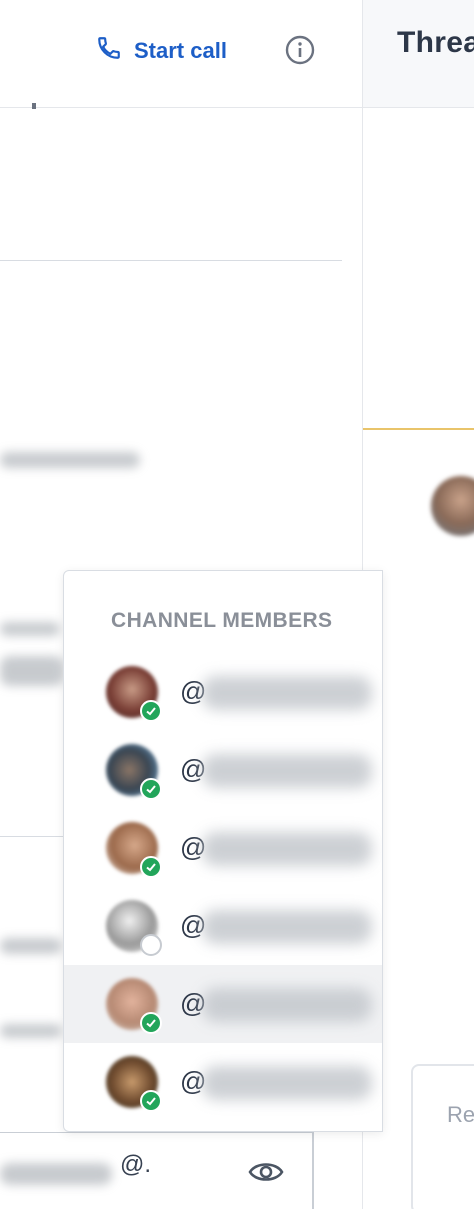  Describe the element at coordinates (157, 1170) in the screenshot. I see `message-composer: @.` at that location.